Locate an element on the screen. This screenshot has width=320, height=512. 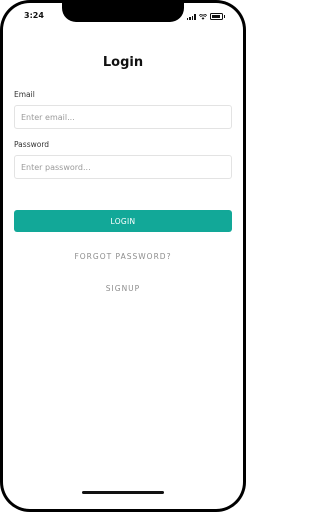
battery-icon is located at coordinates (216, 16).